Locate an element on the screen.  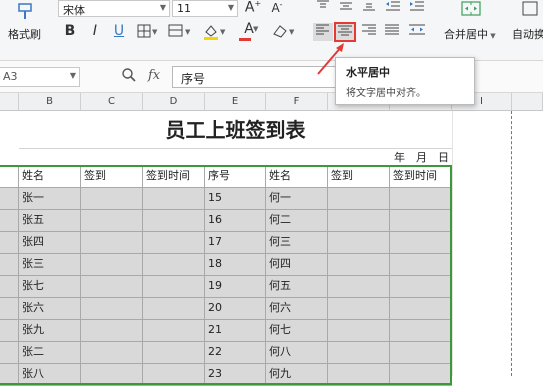
table-cell: 张四 is located at coordinates (50, 243).